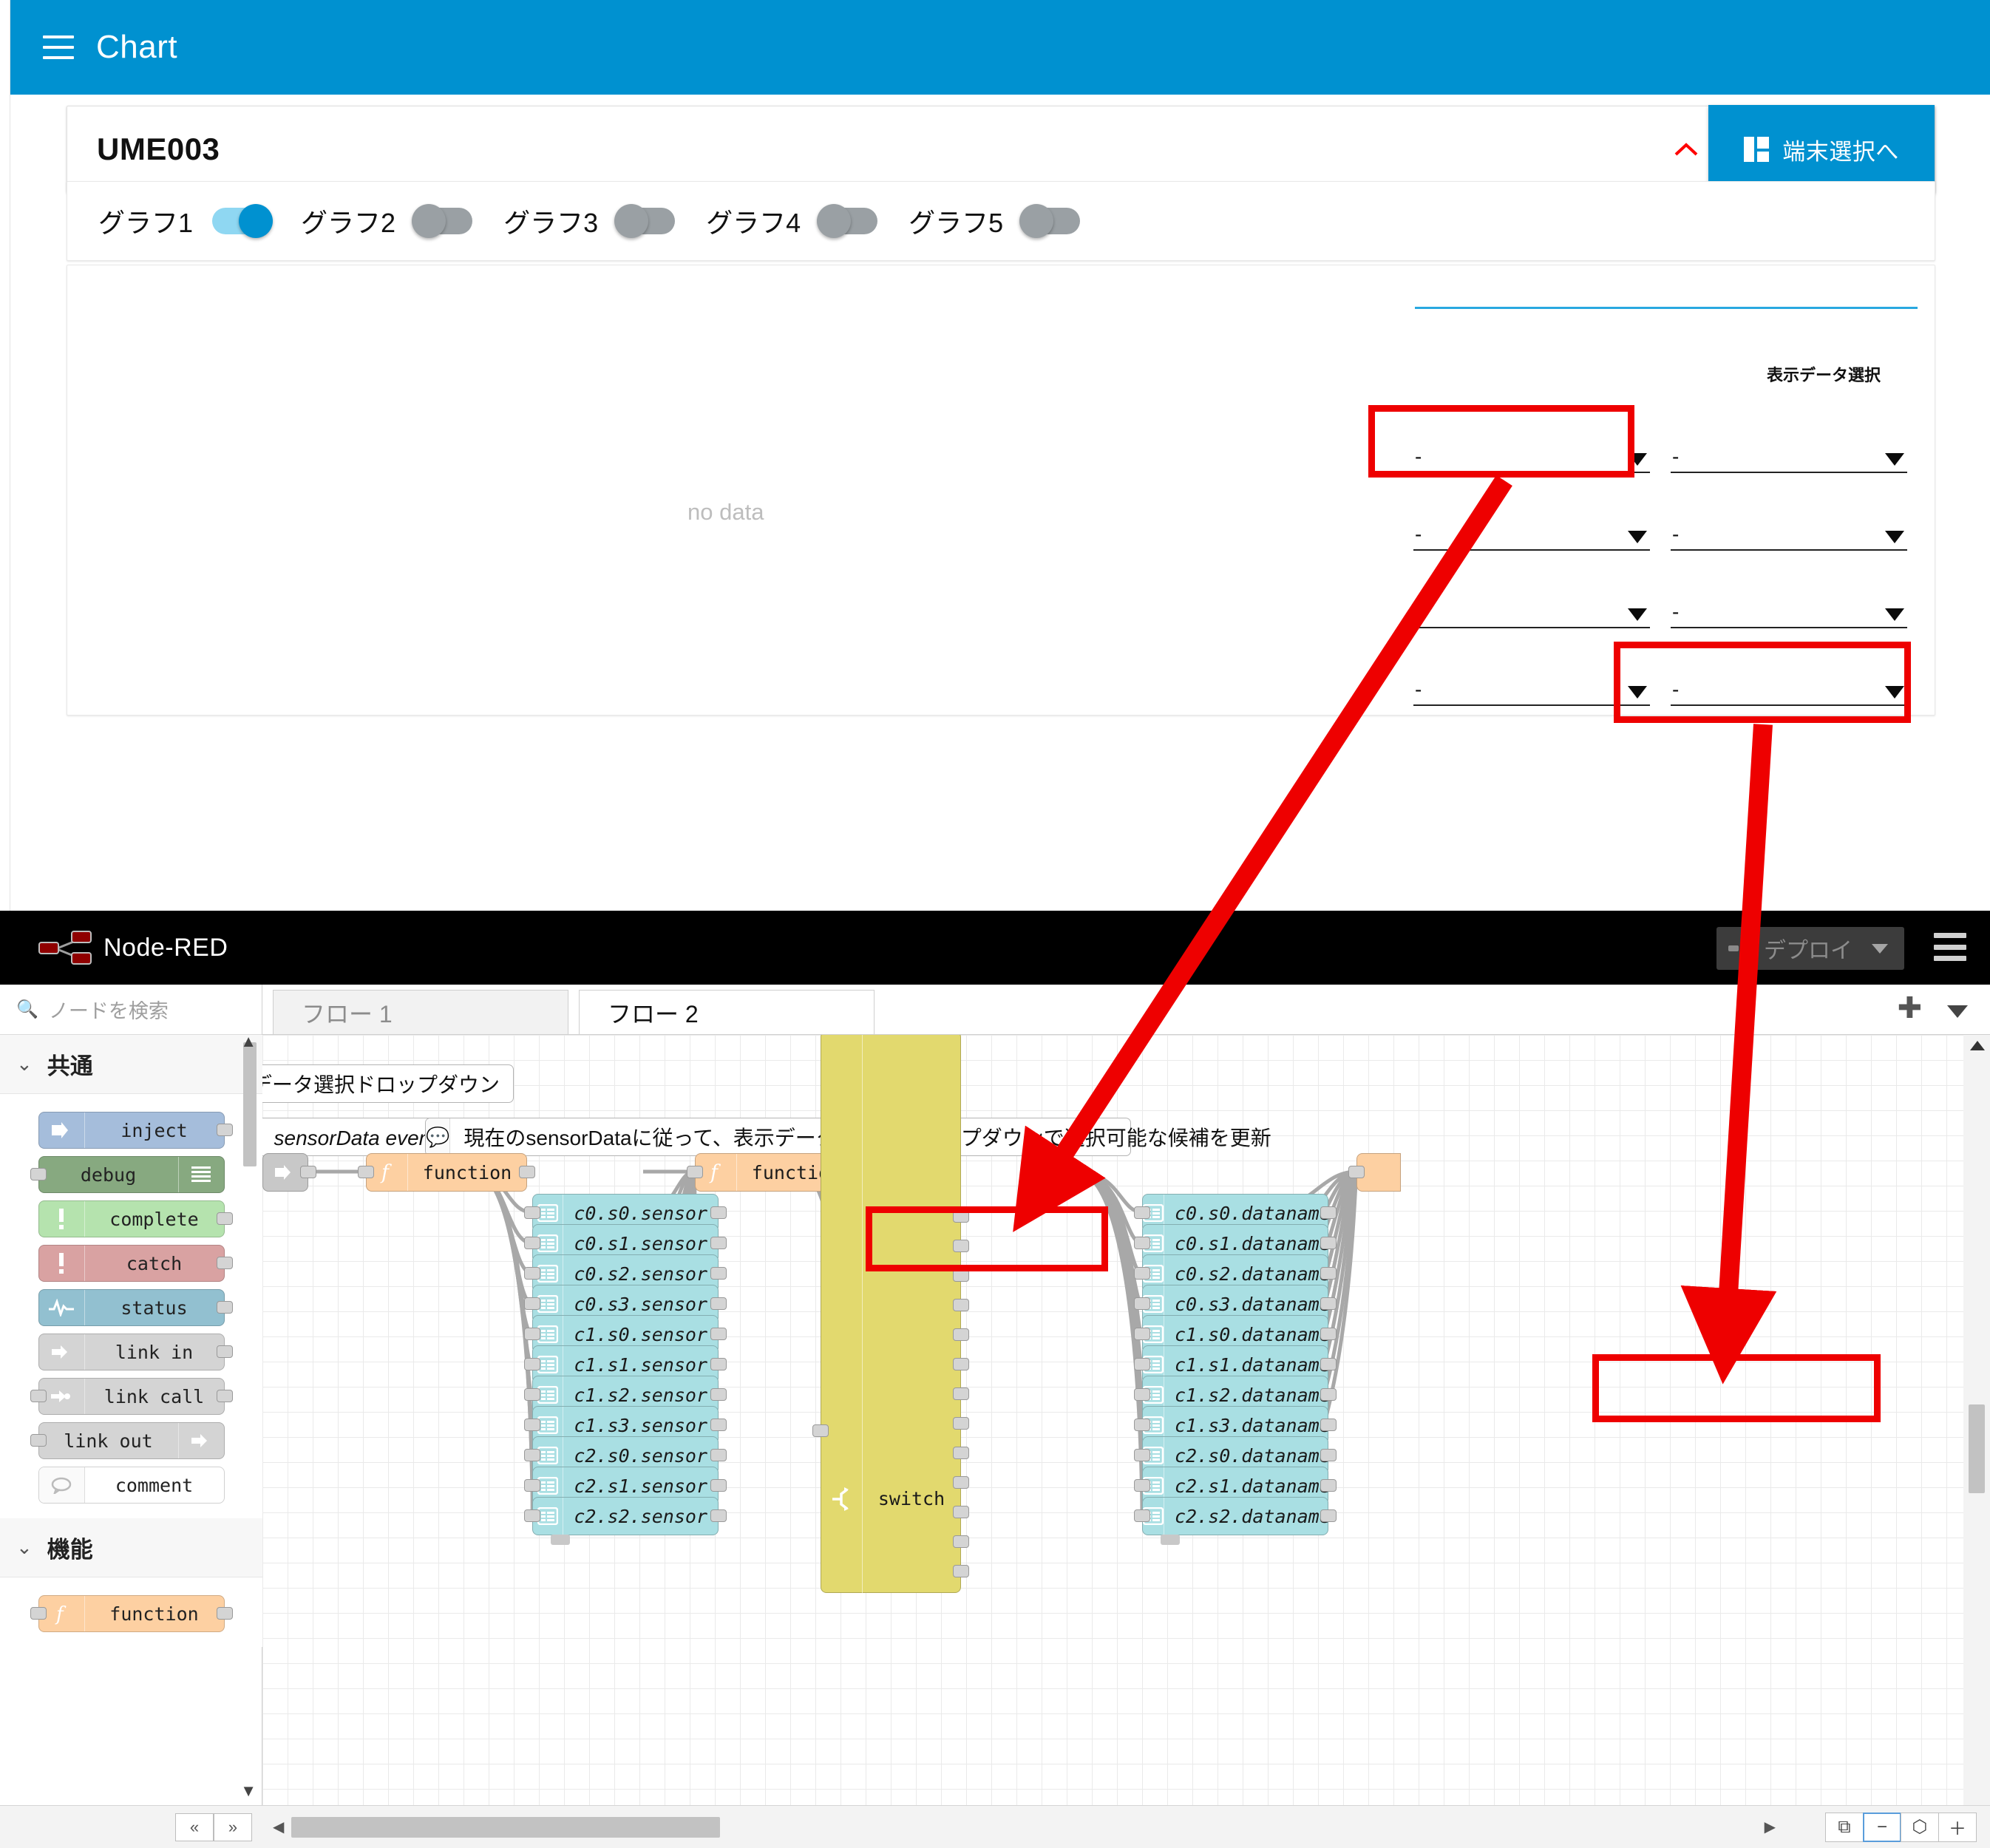 The height and width of the screenshot is (1848, 1990). Describe the element at coordinates (1789, 449) in the screenshot. I see `data-select-dropdown-2: -` at that location.